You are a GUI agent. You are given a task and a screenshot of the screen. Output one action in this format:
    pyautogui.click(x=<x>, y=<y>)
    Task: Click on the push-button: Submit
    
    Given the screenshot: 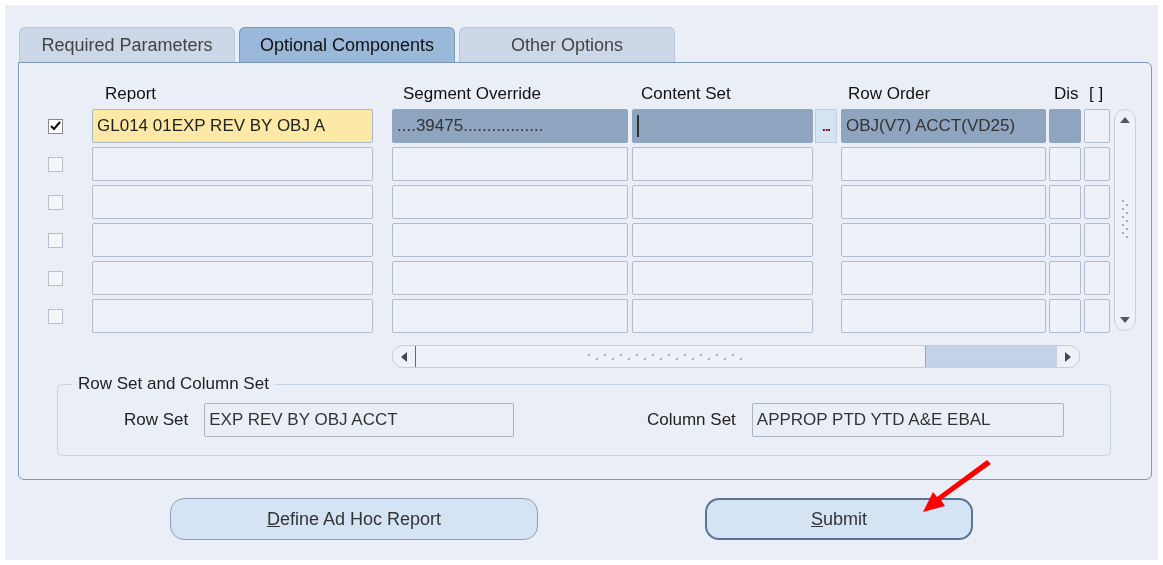 What is the action you would take?
    pyautogui.click(x=839, y=519)
    